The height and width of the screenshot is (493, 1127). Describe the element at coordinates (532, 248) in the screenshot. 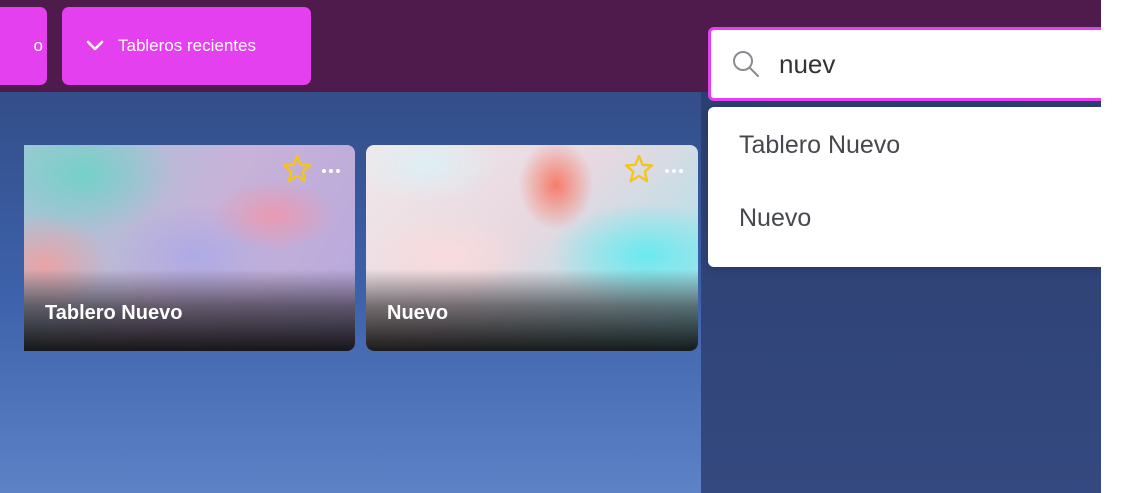

I see `board-card: Nuevo` at that location.